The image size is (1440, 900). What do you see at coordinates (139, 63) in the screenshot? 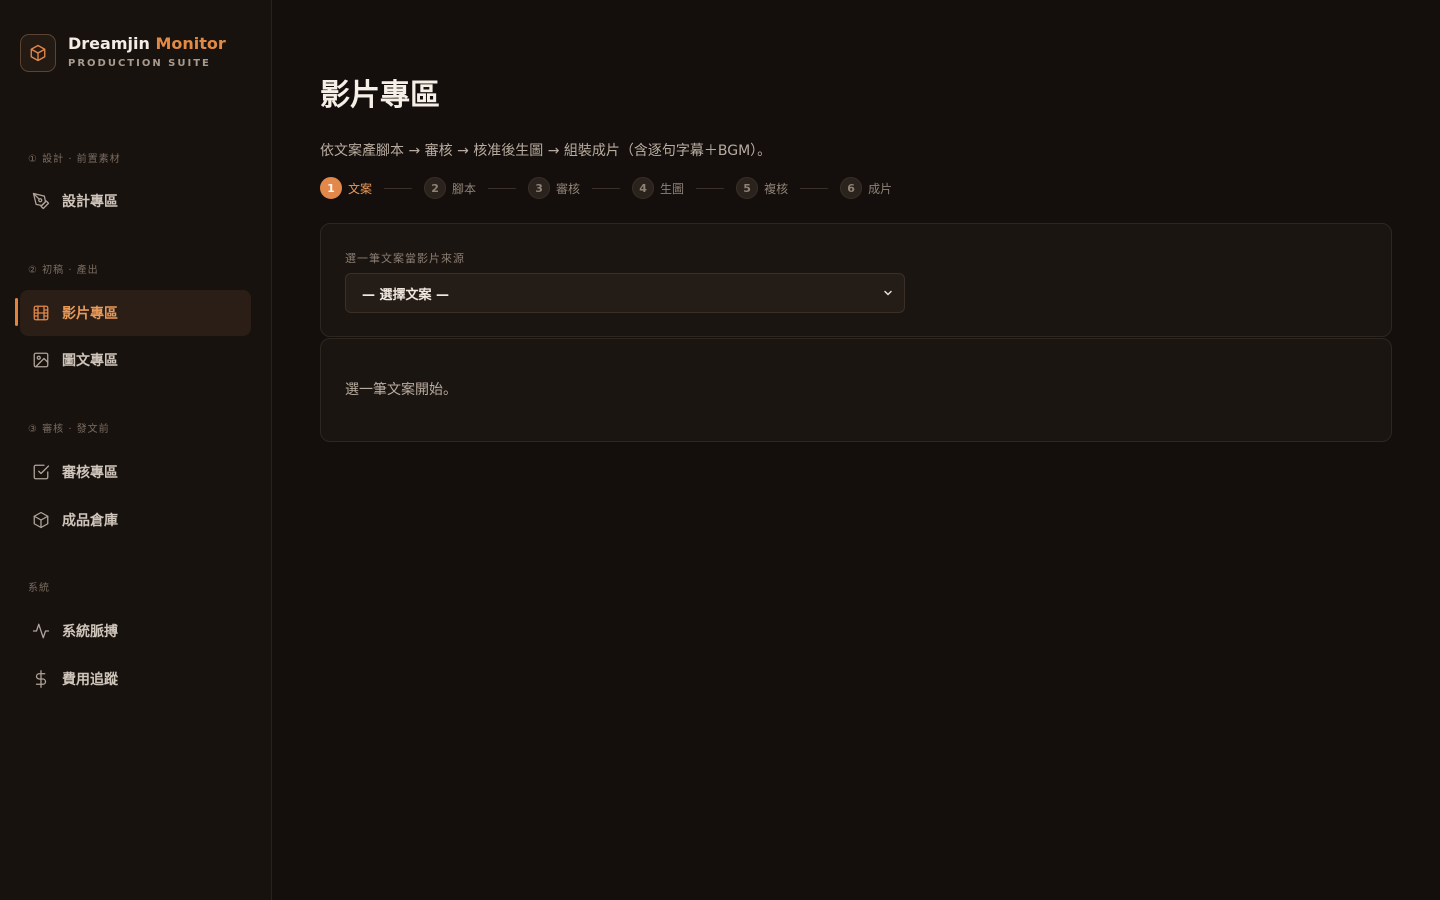
I see `brand-subtitle: PRODUCTION SUITE` at bounding box center [139, 63].